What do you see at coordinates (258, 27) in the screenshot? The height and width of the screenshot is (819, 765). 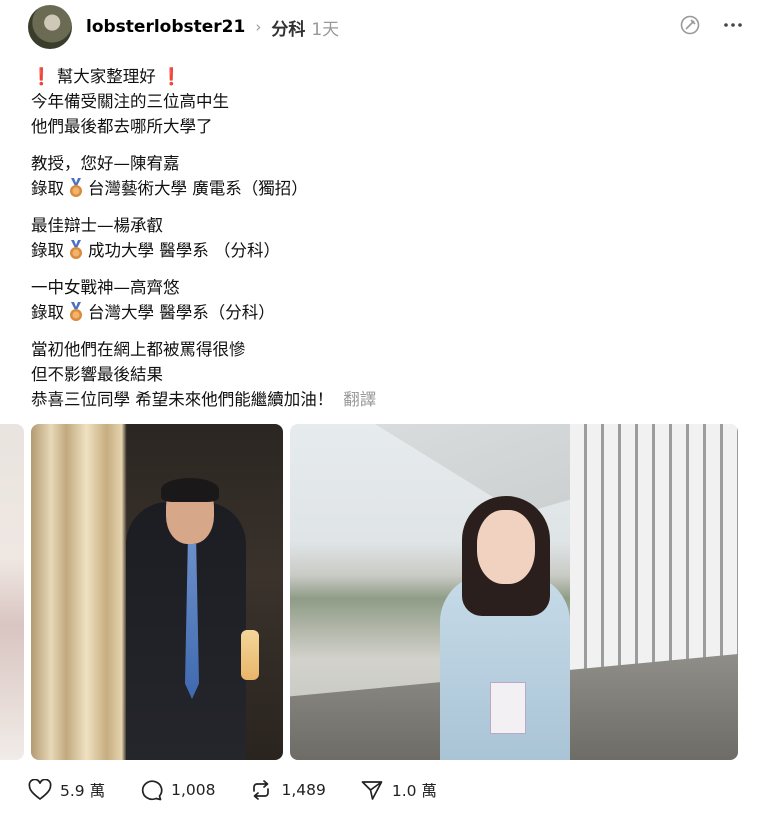 I see `chevron-right-icon: ›` at bounding box center [258, 27].